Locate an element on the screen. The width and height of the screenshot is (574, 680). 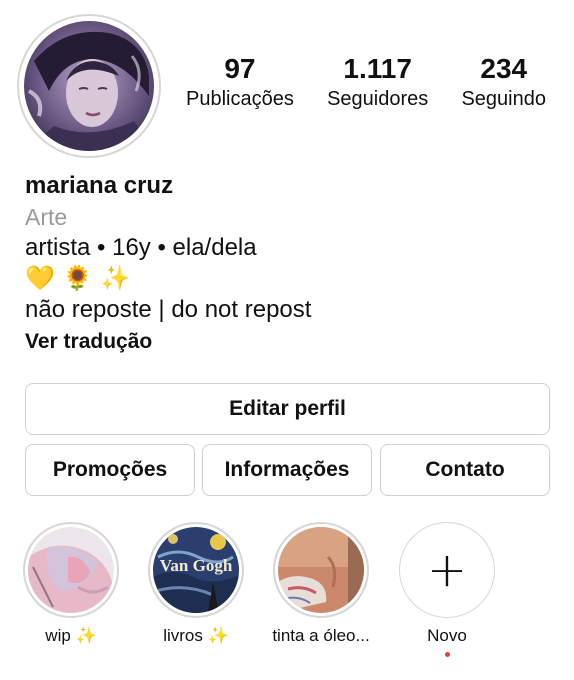
followers-stat: 1.117 Seguidores is located at coordinates (377, 82).